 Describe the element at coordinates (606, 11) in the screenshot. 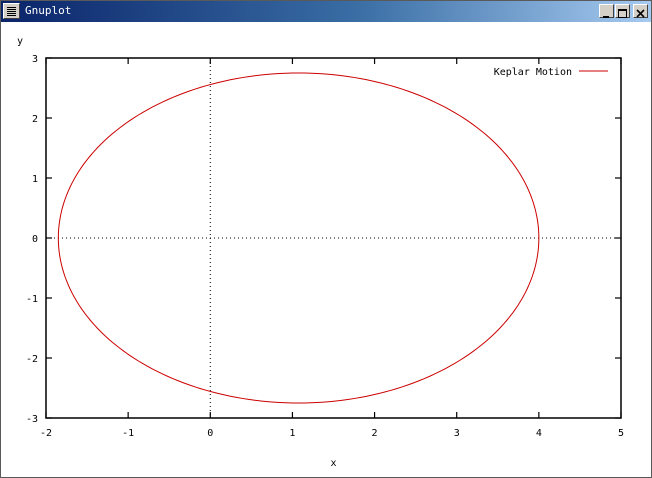

I see `minimize-button` at that location.